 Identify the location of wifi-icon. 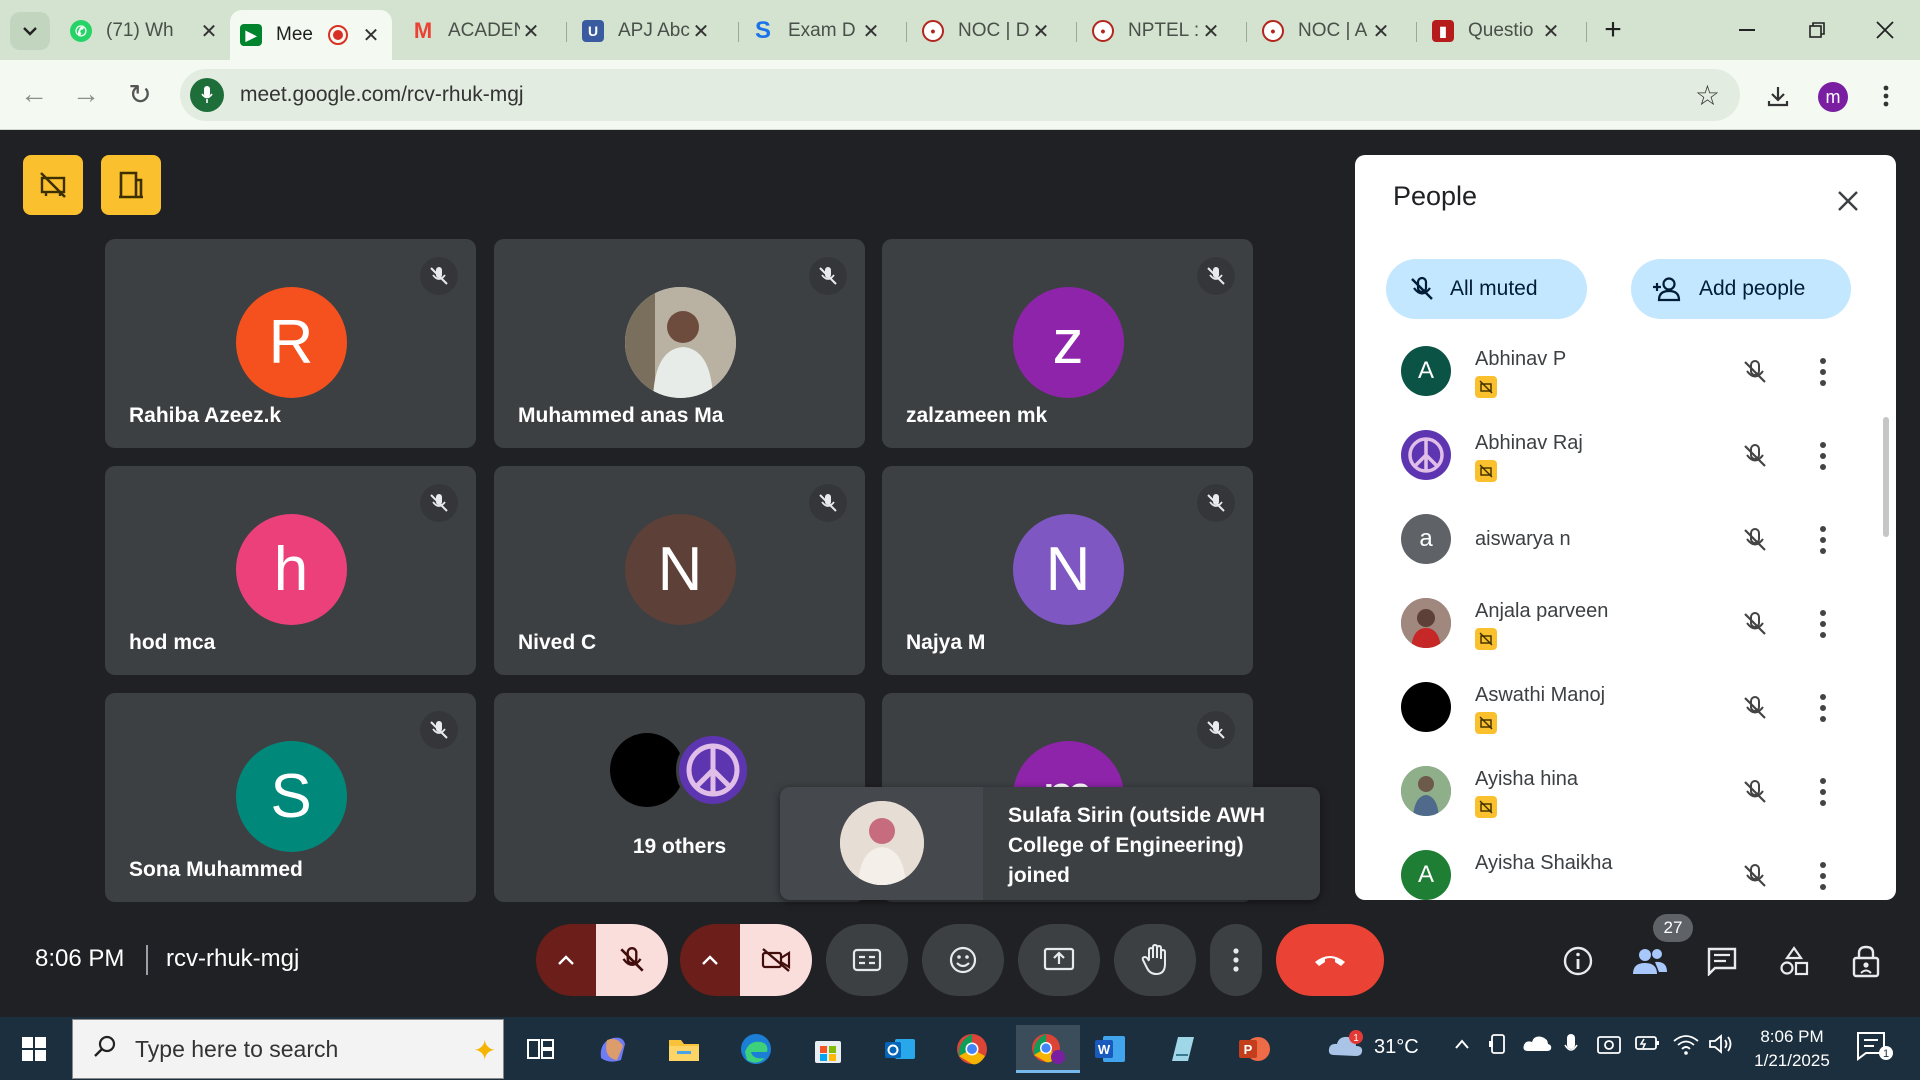
(1686, 1047).